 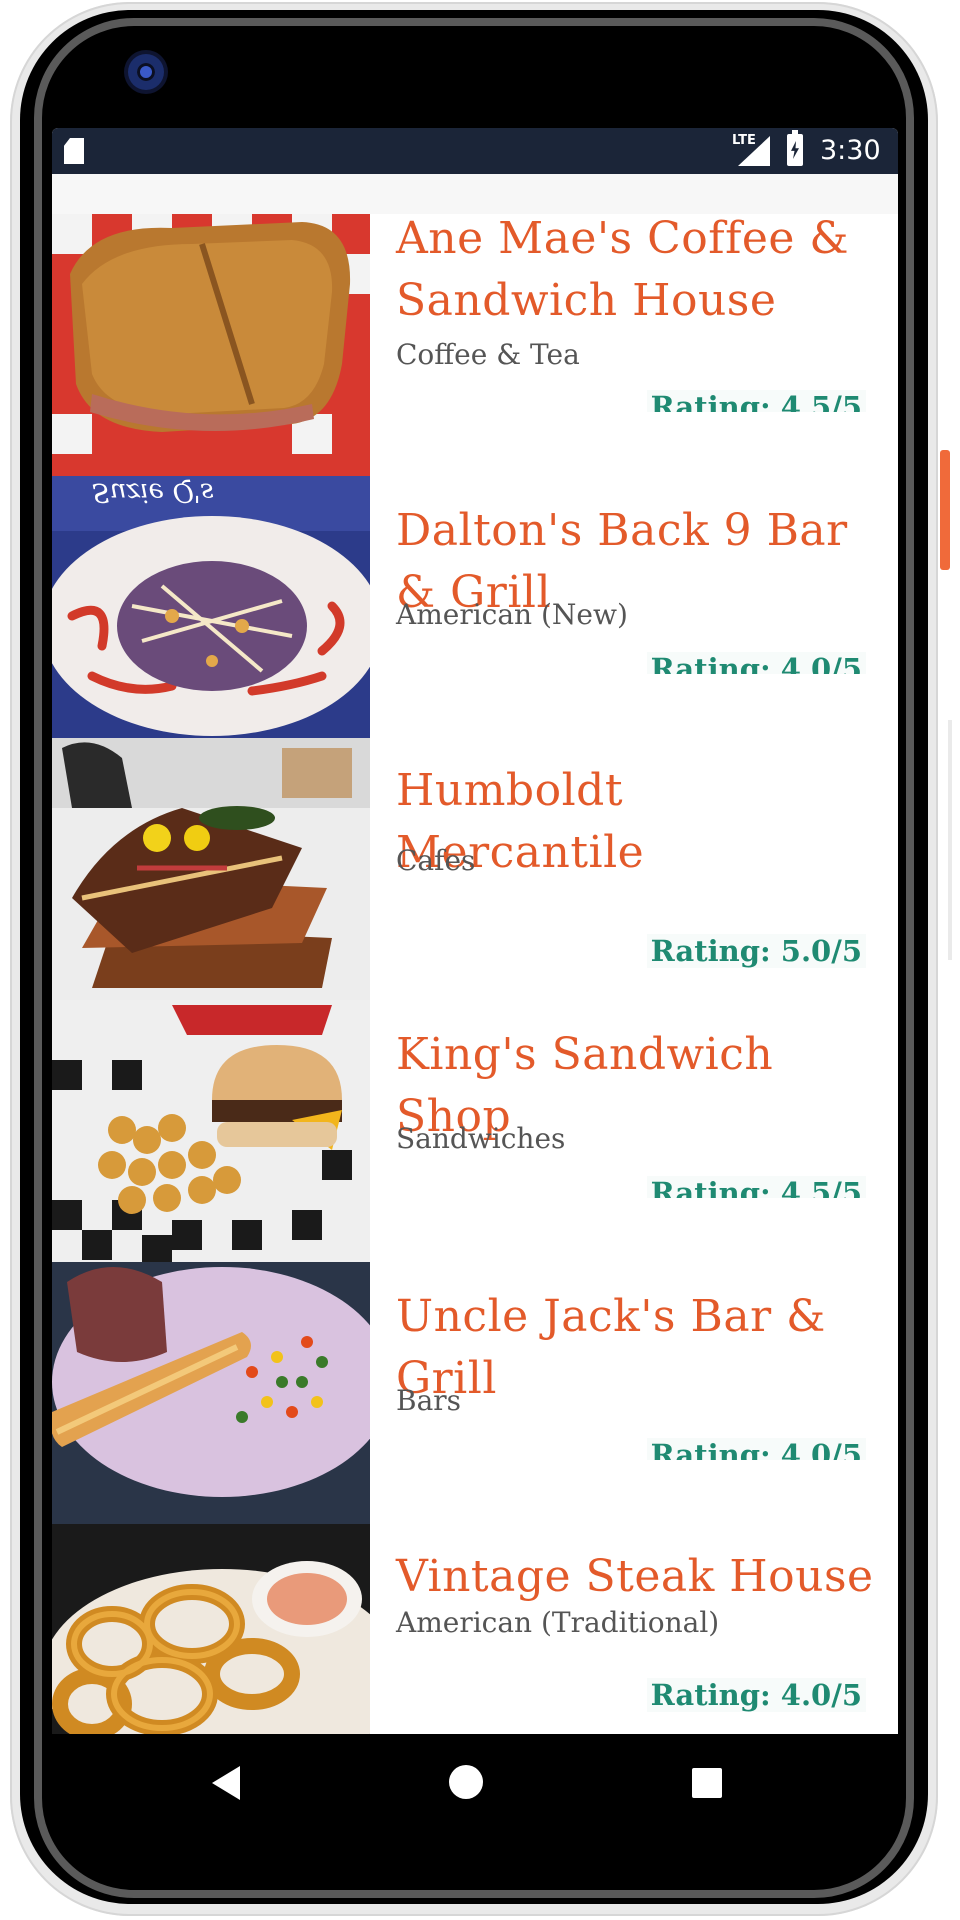 I want to click on battery-charging-icon, so click(x=795, y=148).